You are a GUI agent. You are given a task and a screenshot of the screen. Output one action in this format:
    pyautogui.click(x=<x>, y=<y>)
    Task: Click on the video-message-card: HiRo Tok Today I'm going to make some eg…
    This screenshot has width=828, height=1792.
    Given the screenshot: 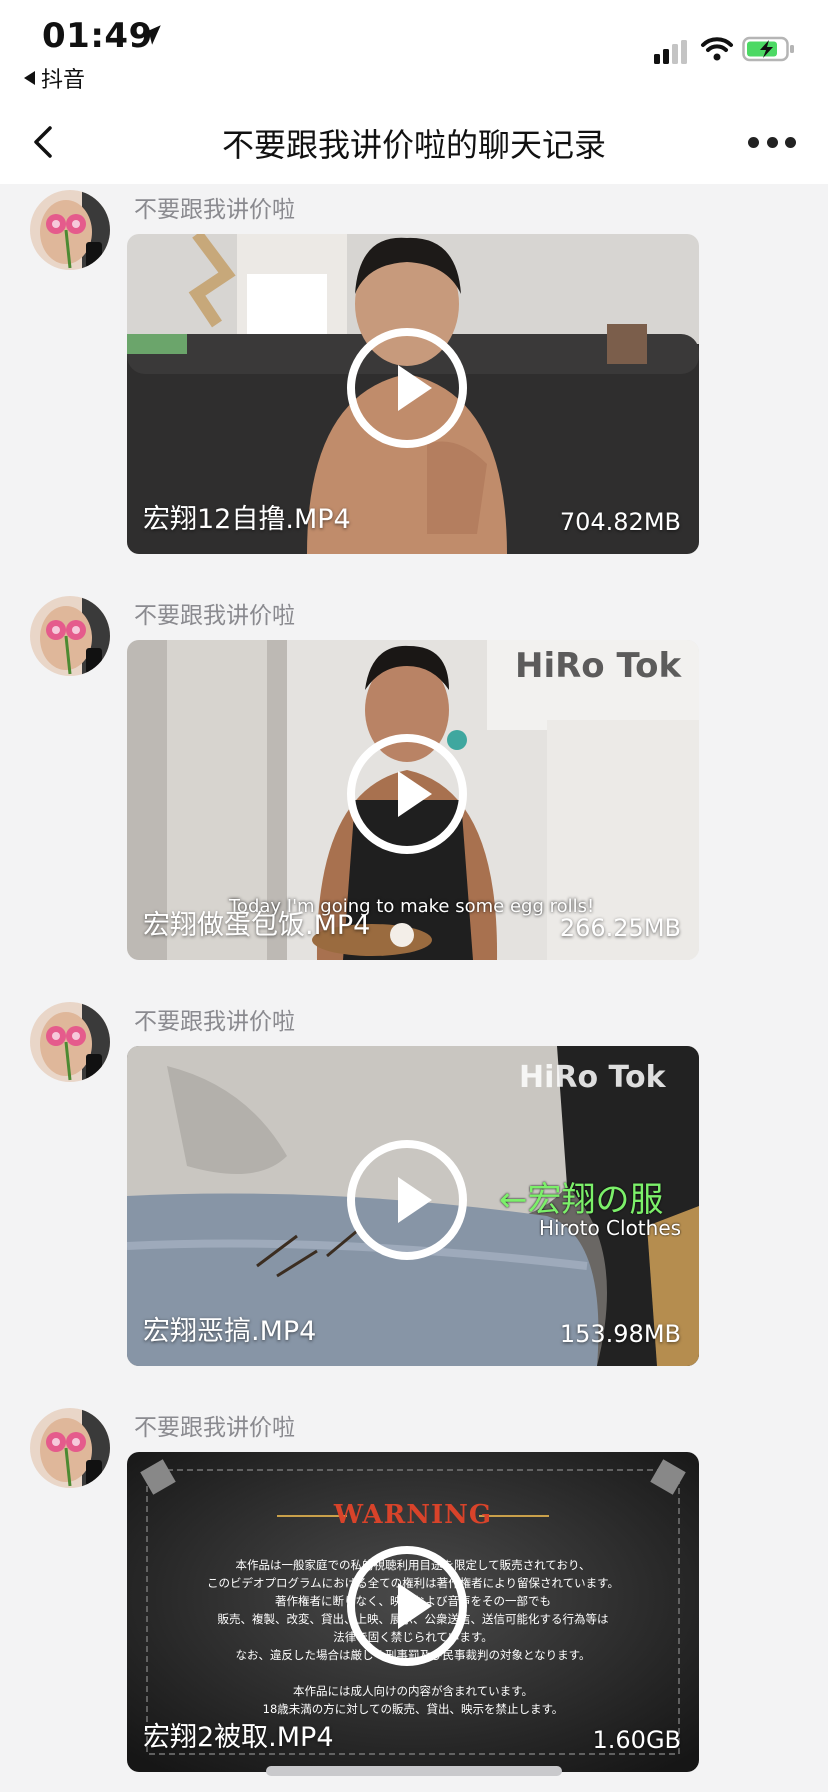 What is the action you would take?
    pyautogui.click(x=413, y=800)
    